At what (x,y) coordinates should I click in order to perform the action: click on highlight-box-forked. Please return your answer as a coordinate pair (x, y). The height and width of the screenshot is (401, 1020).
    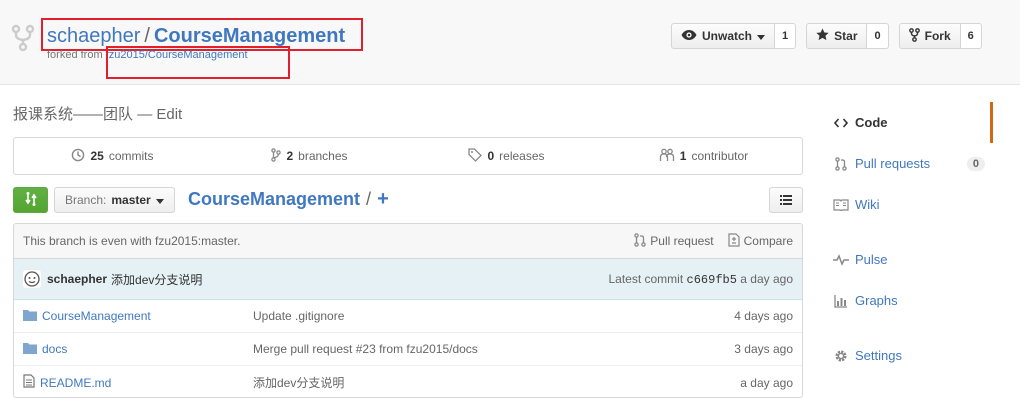
    Looking at the image, I should click on (198, 62).